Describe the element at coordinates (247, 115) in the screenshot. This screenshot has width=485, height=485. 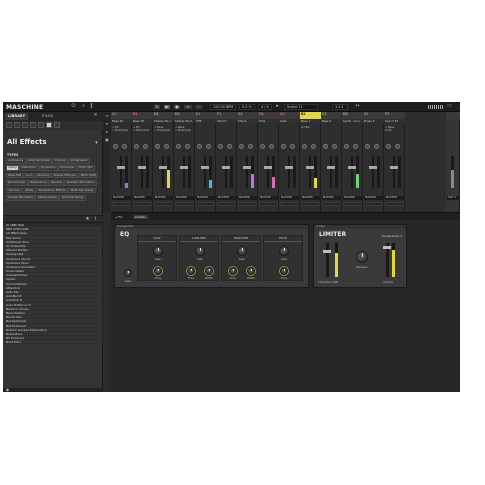
I see `channel-header: G1` at that location.